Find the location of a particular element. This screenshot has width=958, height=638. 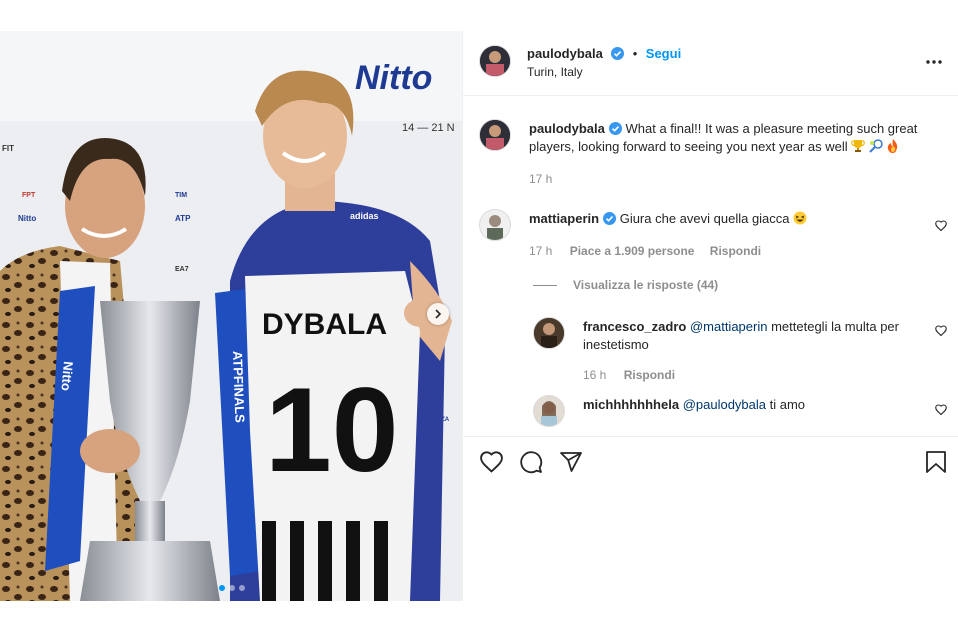

comment-text: Giura che avevi quella giacca is located at coordinates (704, 218).